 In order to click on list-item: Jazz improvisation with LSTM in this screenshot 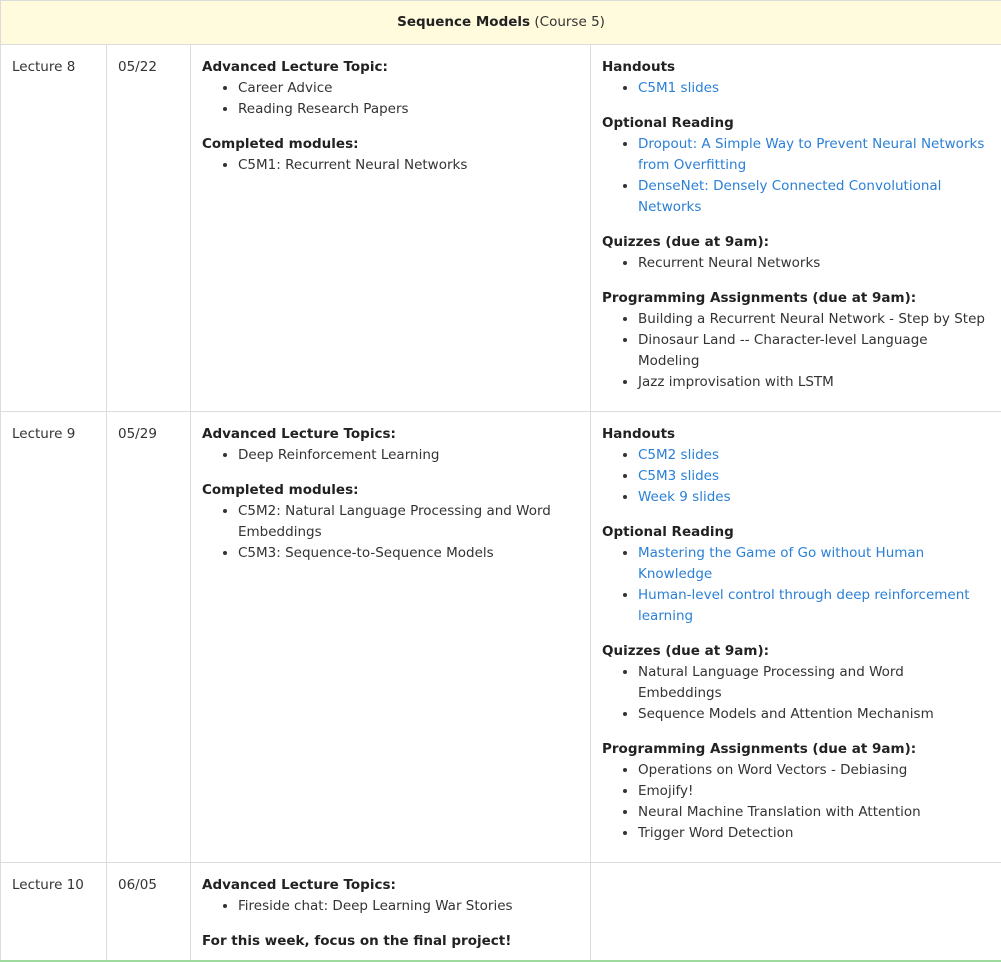, I will do `click(814, 382)`.